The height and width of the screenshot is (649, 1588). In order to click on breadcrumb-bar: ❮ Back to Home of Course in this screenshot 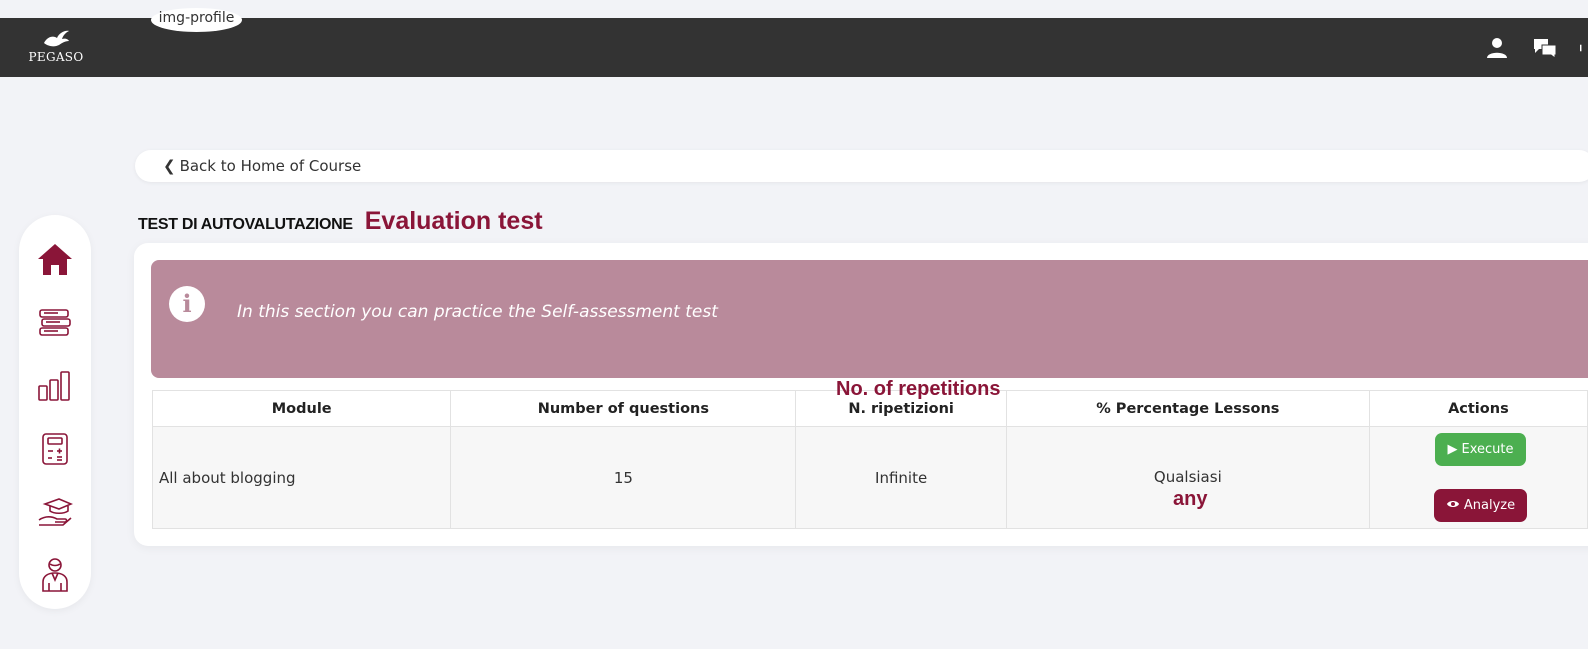, I will do `click(861, 166)`.